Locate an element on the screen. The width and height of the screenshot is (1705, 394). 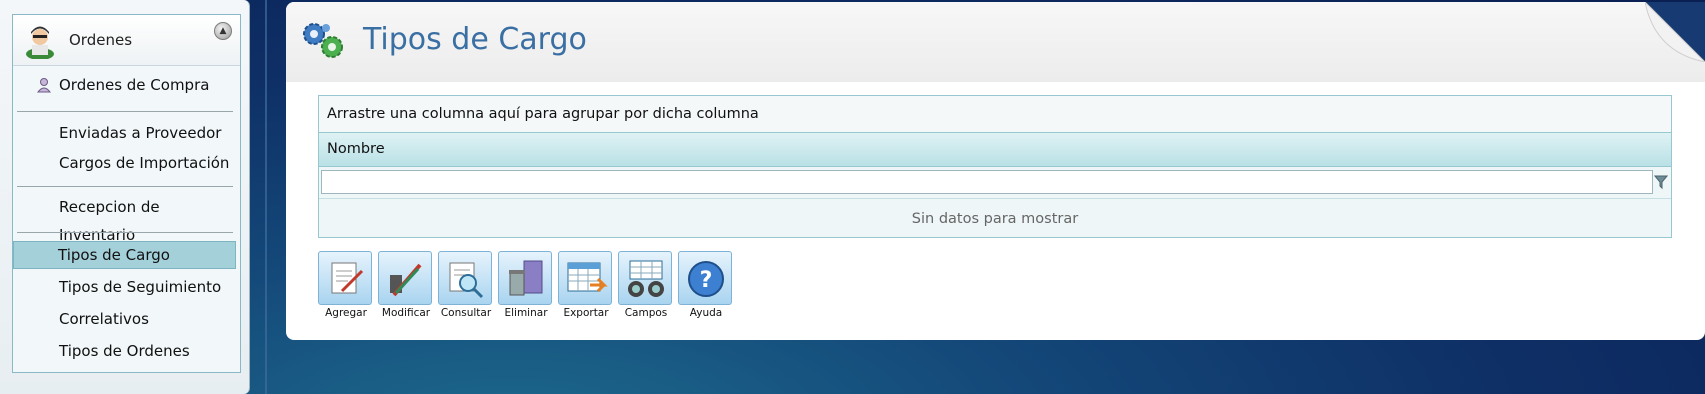
filter-icon is located at coordinates (1661, 182).